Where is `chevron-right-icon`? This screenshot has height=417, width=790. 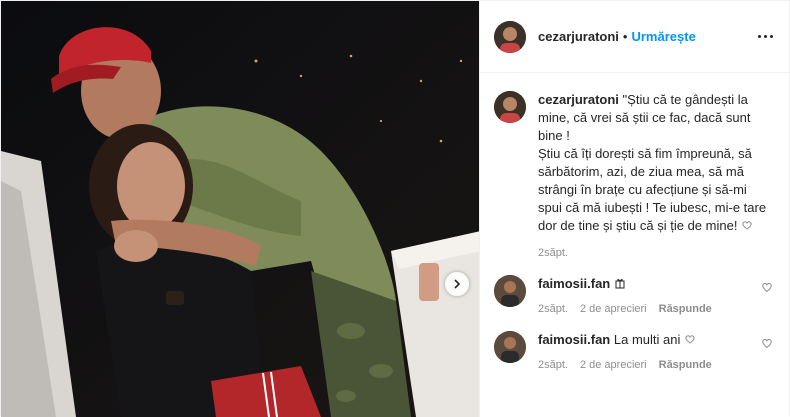 chevron-right-icon is located at coordinates (457, 284).